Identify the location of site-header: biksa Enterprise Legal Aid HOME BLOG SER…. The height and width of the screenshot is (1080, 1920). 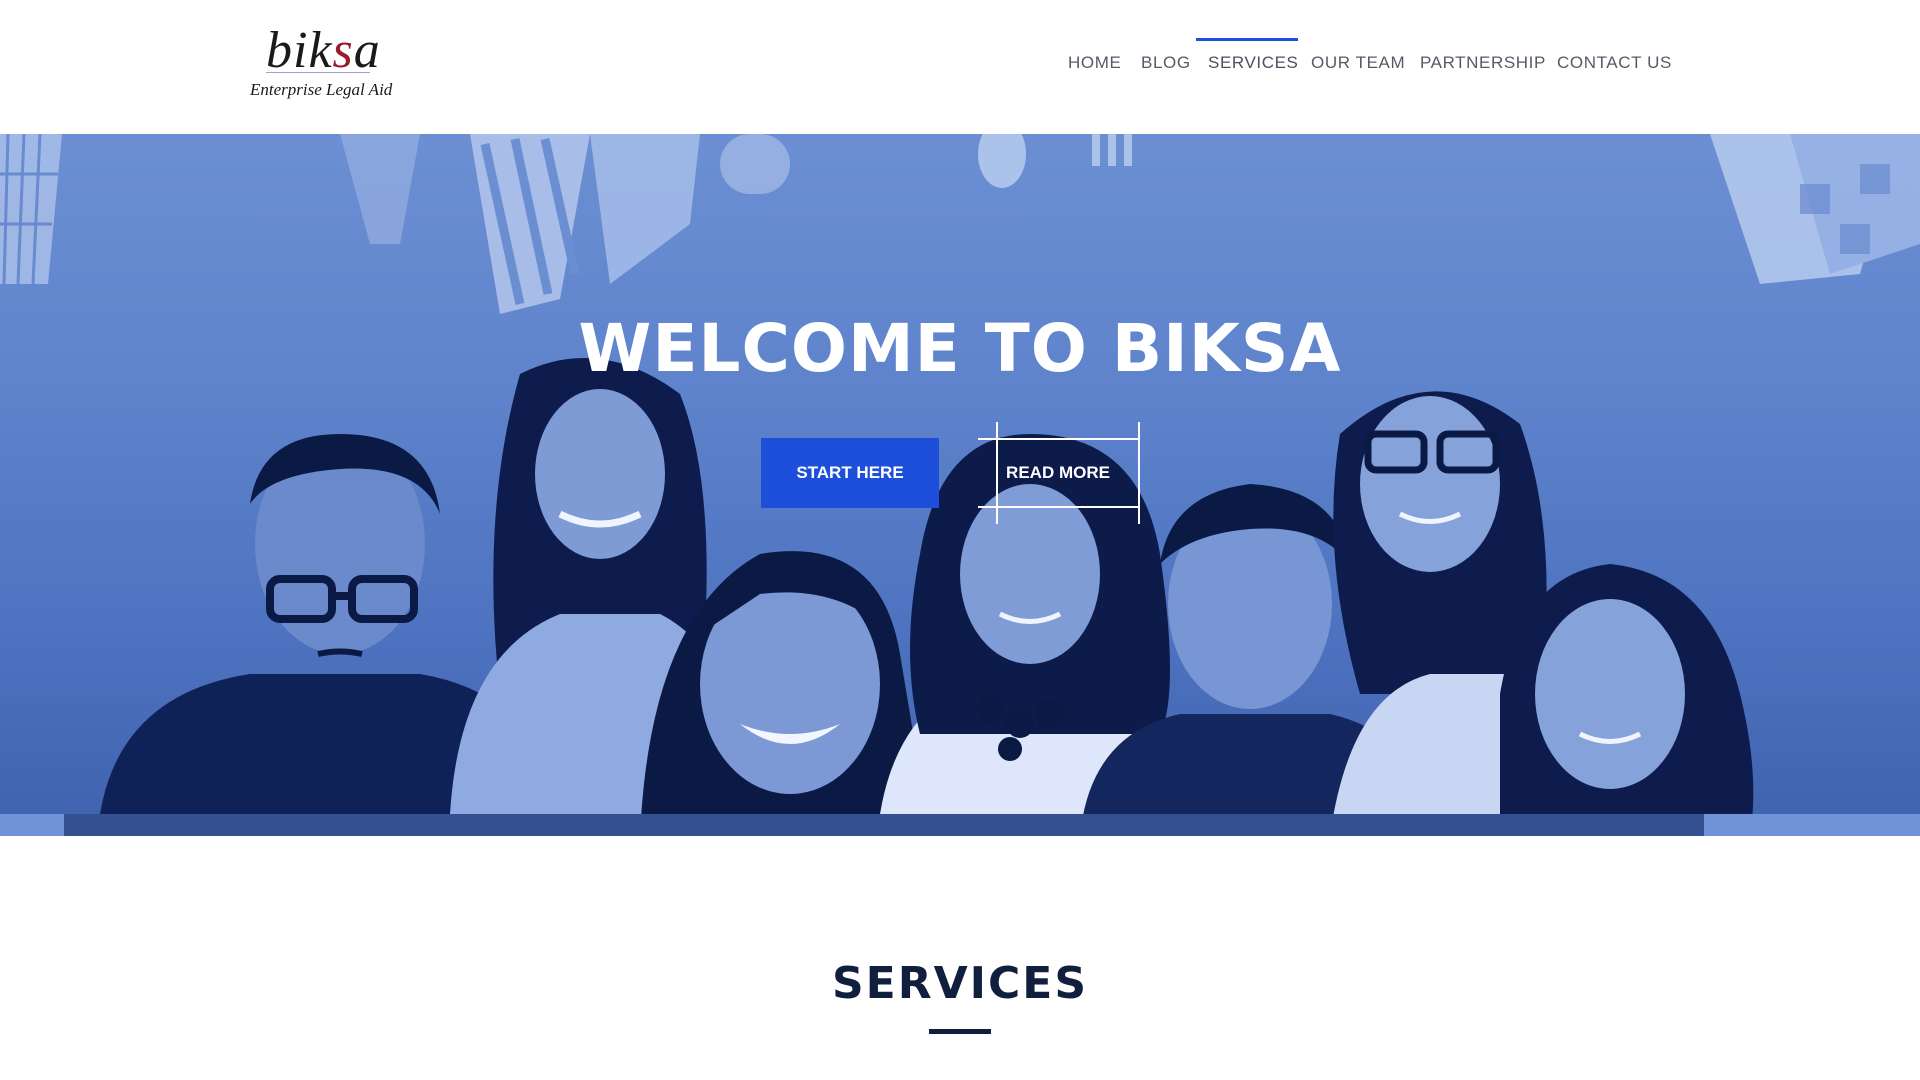
(960, 67).